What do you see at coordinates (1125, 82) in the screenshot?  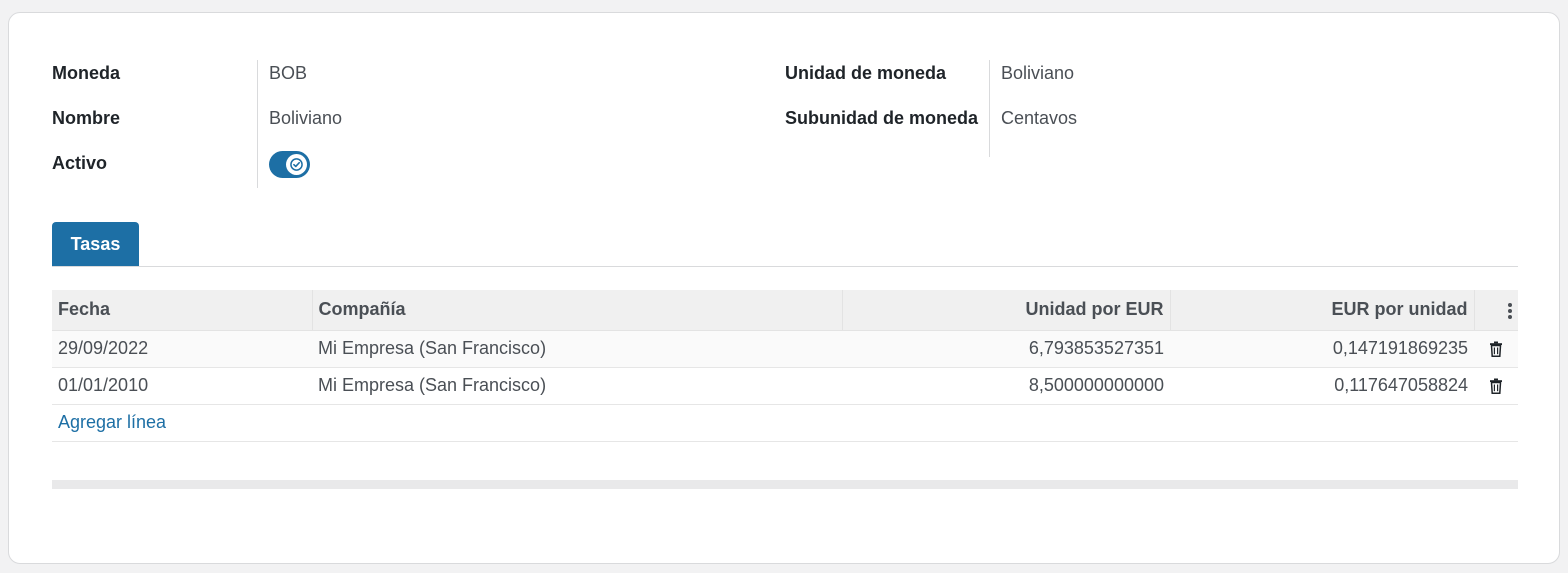 I see `unit-row: Unidad de moneda Boliviano` at bounding box center [1125, 82].